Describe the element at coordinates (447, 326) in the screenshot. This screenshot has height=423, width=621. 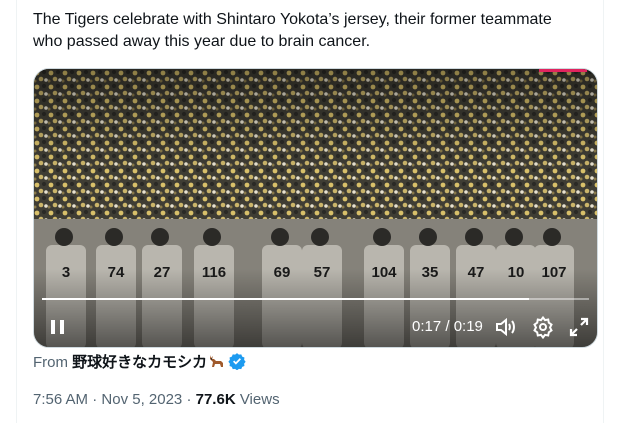
I see `video-time: 0:17 / 0:19` at that location.